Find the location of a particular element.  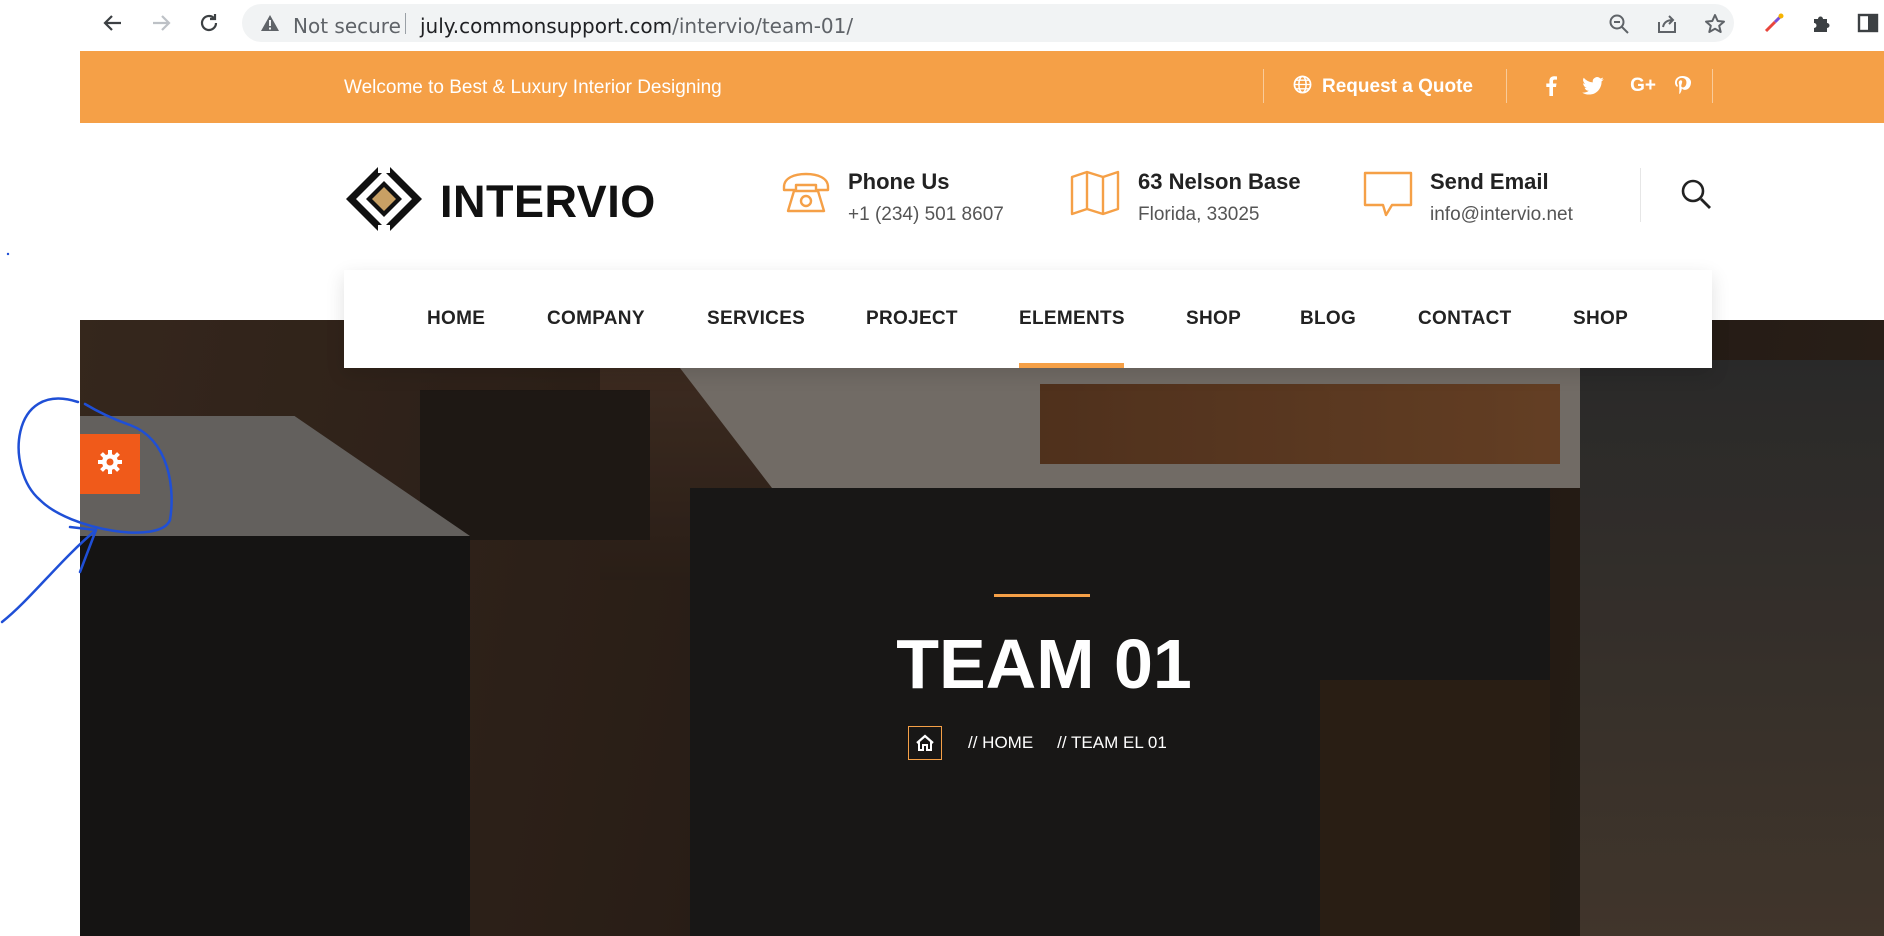

request-quote-link: Request a Quote is located at coordinates (1383, 87).